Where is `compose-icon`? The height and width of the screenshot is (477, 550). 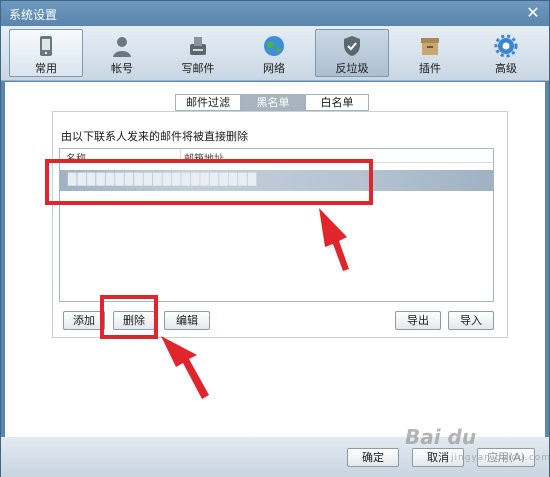
compose-icon is located at coordinates (198, 46).